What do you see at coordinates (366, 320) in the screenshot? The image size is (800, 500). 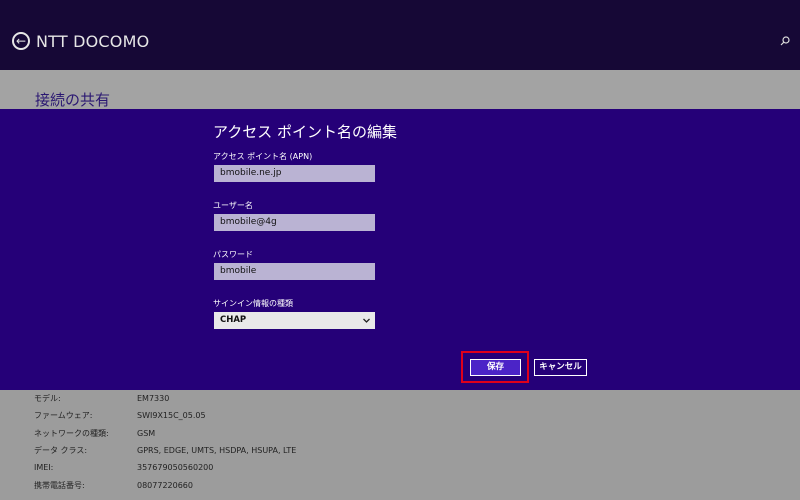 I see `chevron-down-icon` at bounding box center [366, 320].